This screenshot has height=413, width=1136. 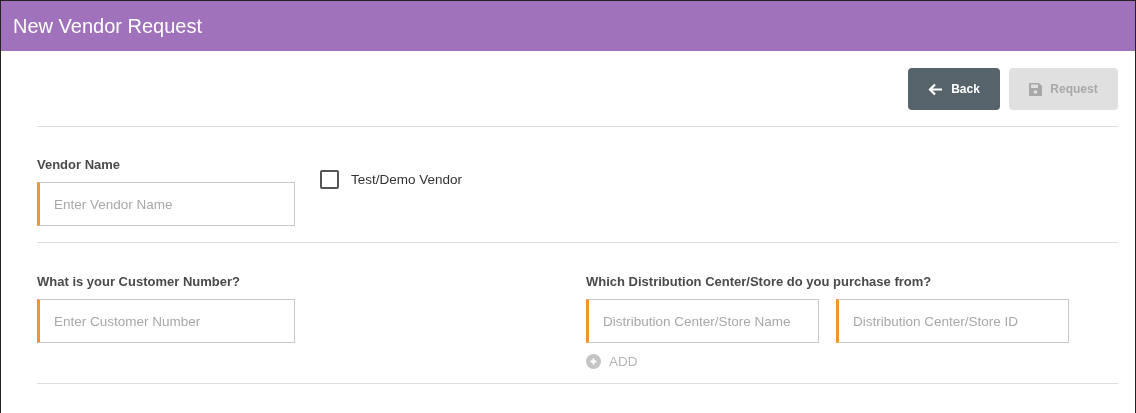 I want to click on back-button: Back, so click(x=954, y=89).